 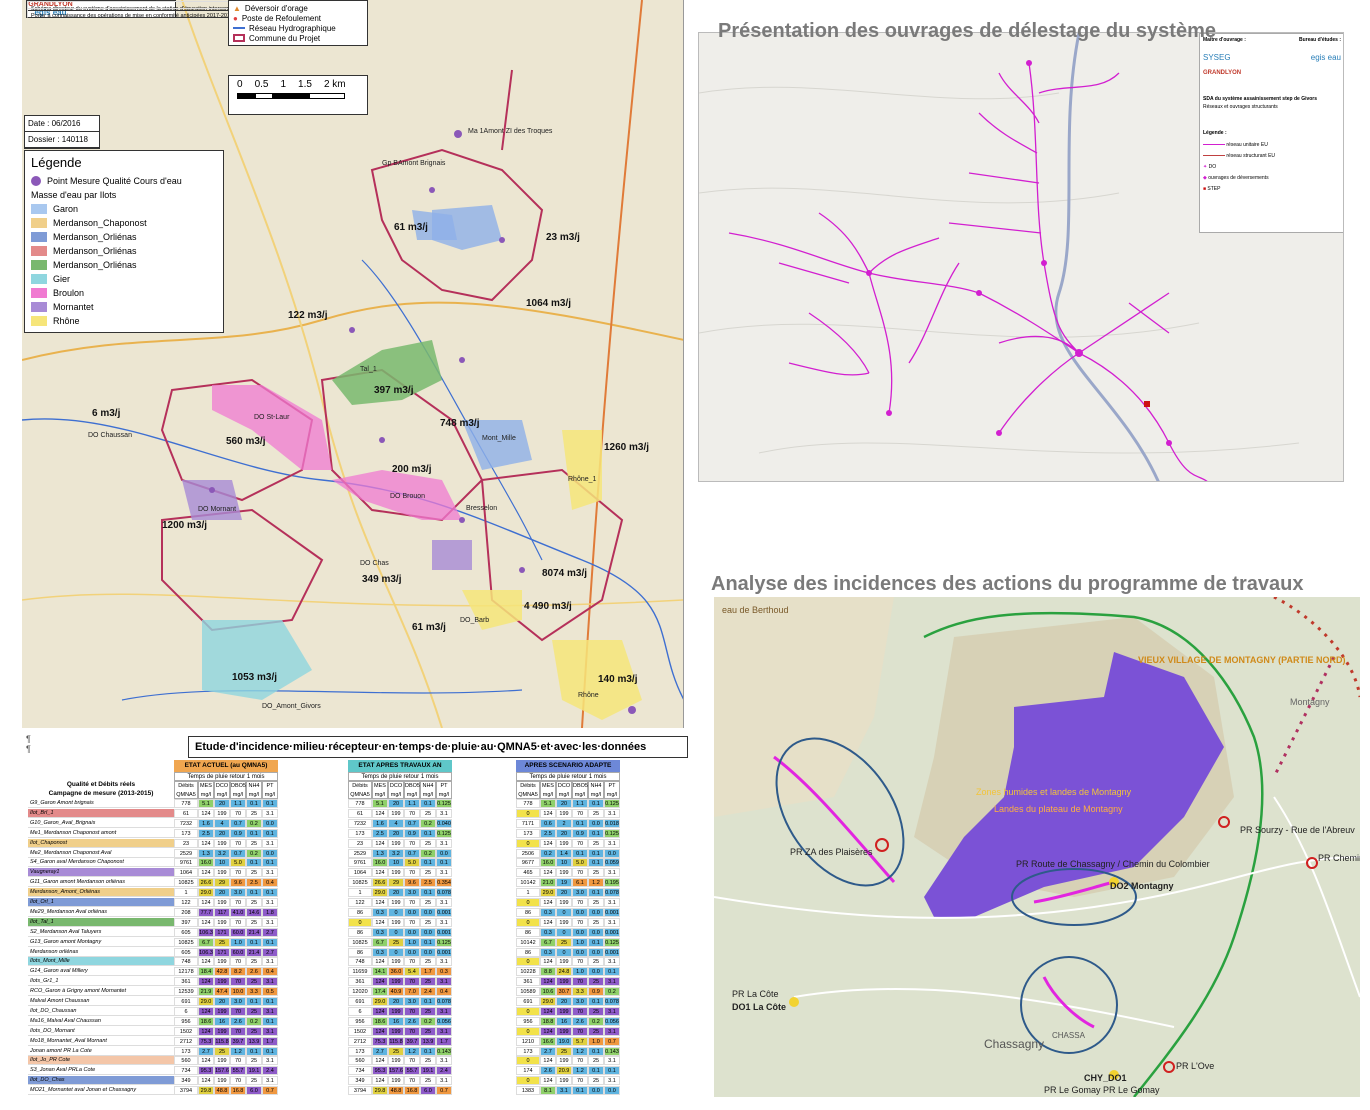 I want to click on table-cell: 2.5, so click(x=428, y=883).